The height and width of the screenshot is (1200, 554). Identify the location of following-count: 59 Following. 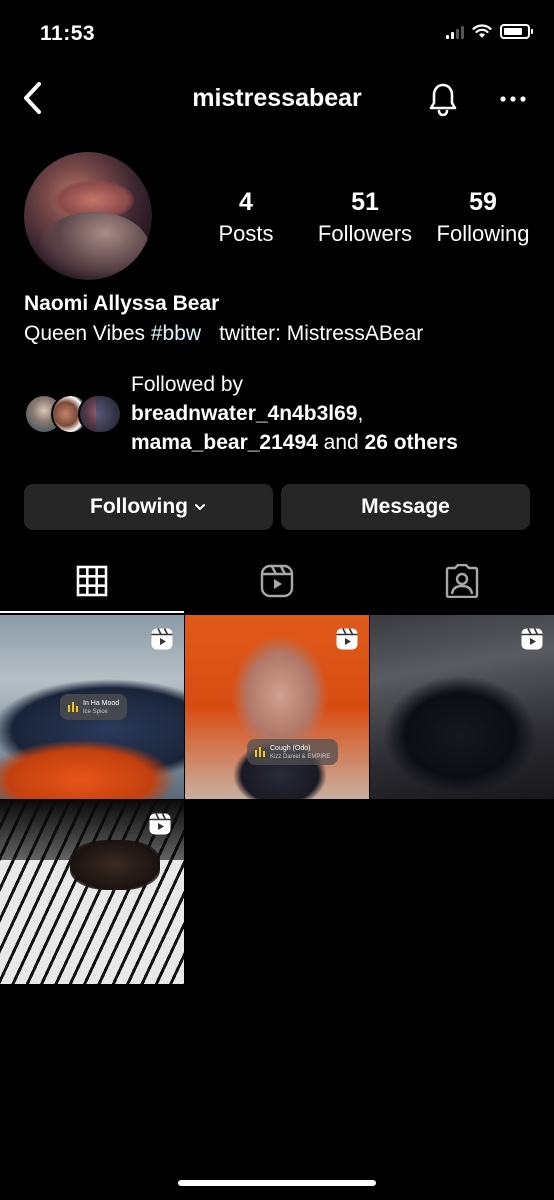
(483, 217).